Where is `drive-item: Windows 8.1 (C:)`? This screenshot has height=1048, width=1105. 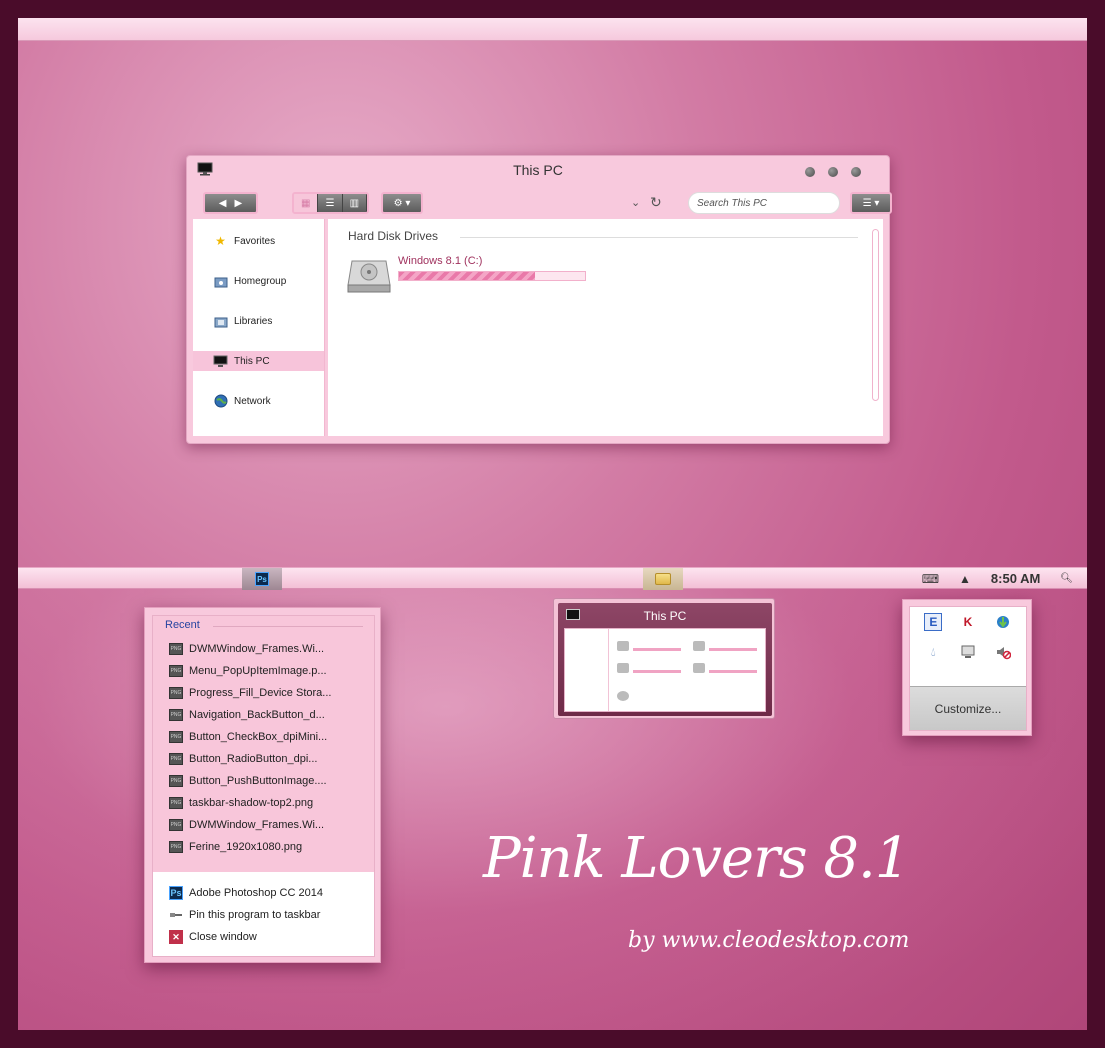 drive-item: Windows 8.1 (C:) is located at coordinates (476, 277).